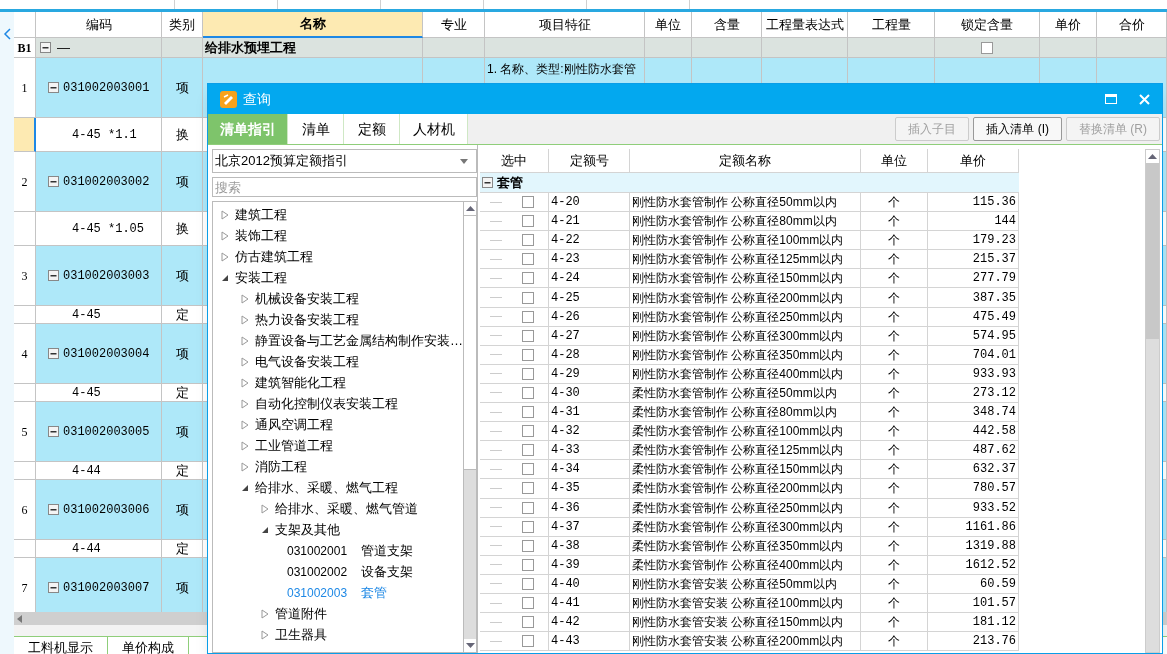 Image resolution: width=1167 pixels, height=654 pixels. I want to click on table-cell-text: 柔性防水套管制作 公称直径50mm以内, so click(734, 393).